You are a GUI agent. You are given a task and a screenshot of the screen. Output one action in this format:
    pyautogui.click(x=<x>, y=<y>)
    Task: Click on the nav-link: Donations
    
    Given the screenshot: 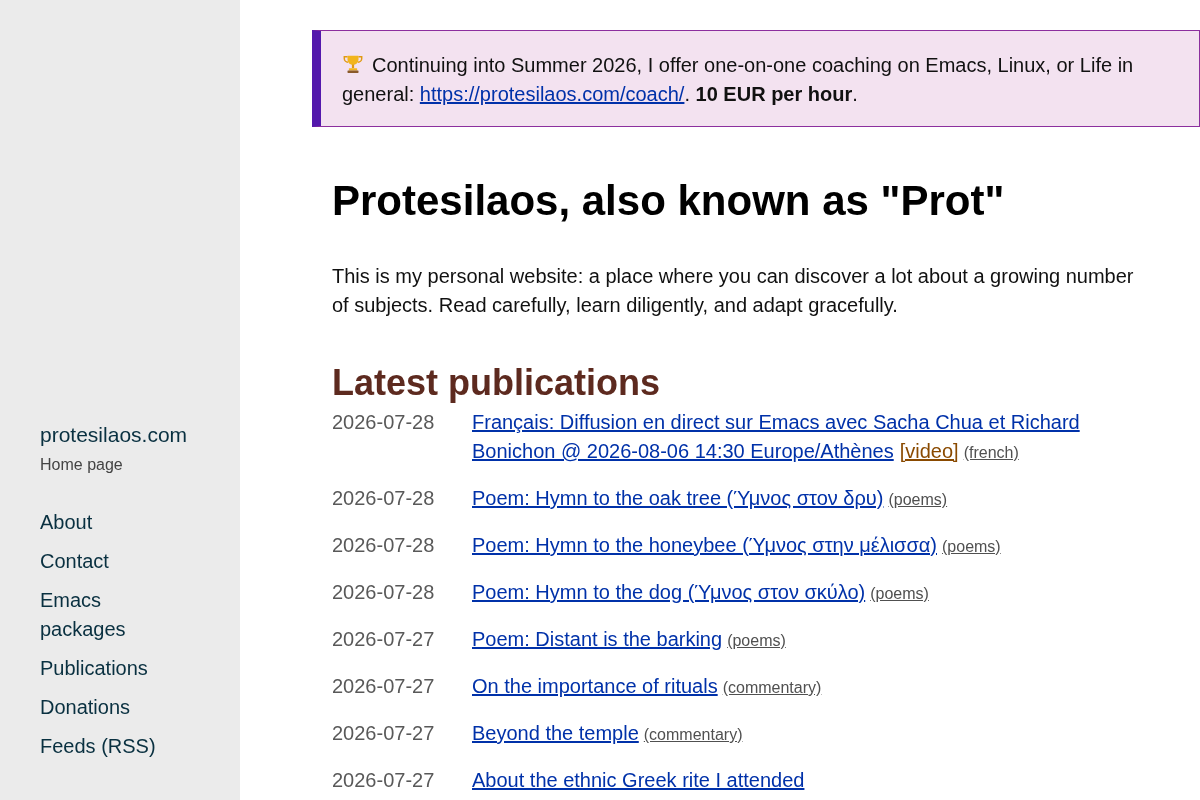 What is the action you would take?
    pyautogui.click(x=85, y=707)
    